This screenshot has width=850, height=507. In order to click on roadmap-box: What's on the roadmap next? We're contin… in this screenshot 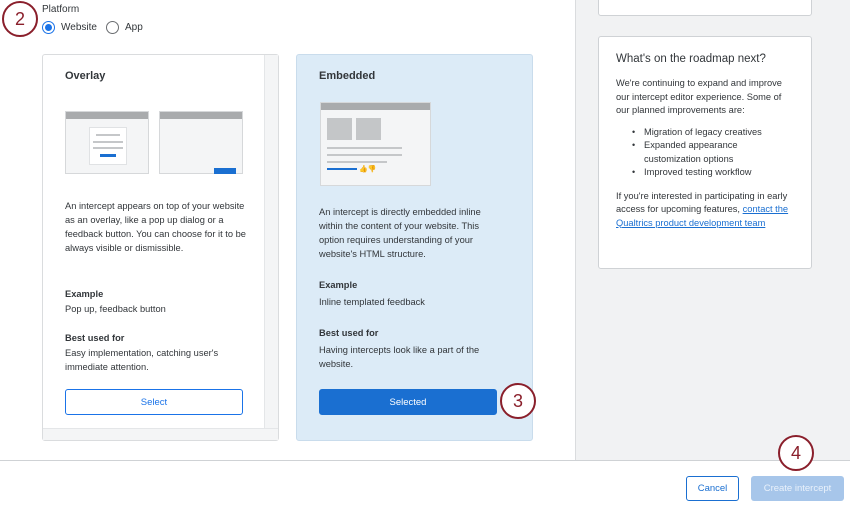, I will do `click(705, 152)`.